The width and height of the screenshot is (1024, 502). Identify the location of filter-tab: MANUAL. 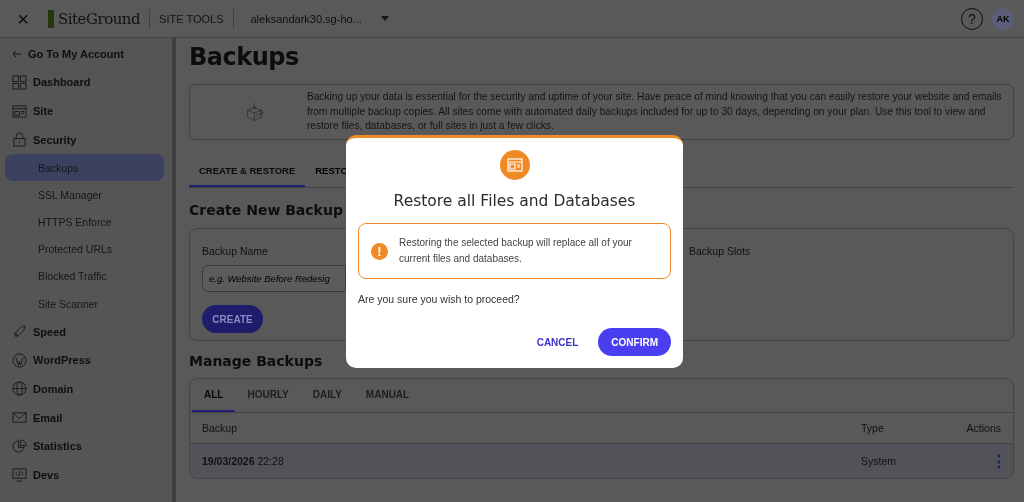
(387, 395).